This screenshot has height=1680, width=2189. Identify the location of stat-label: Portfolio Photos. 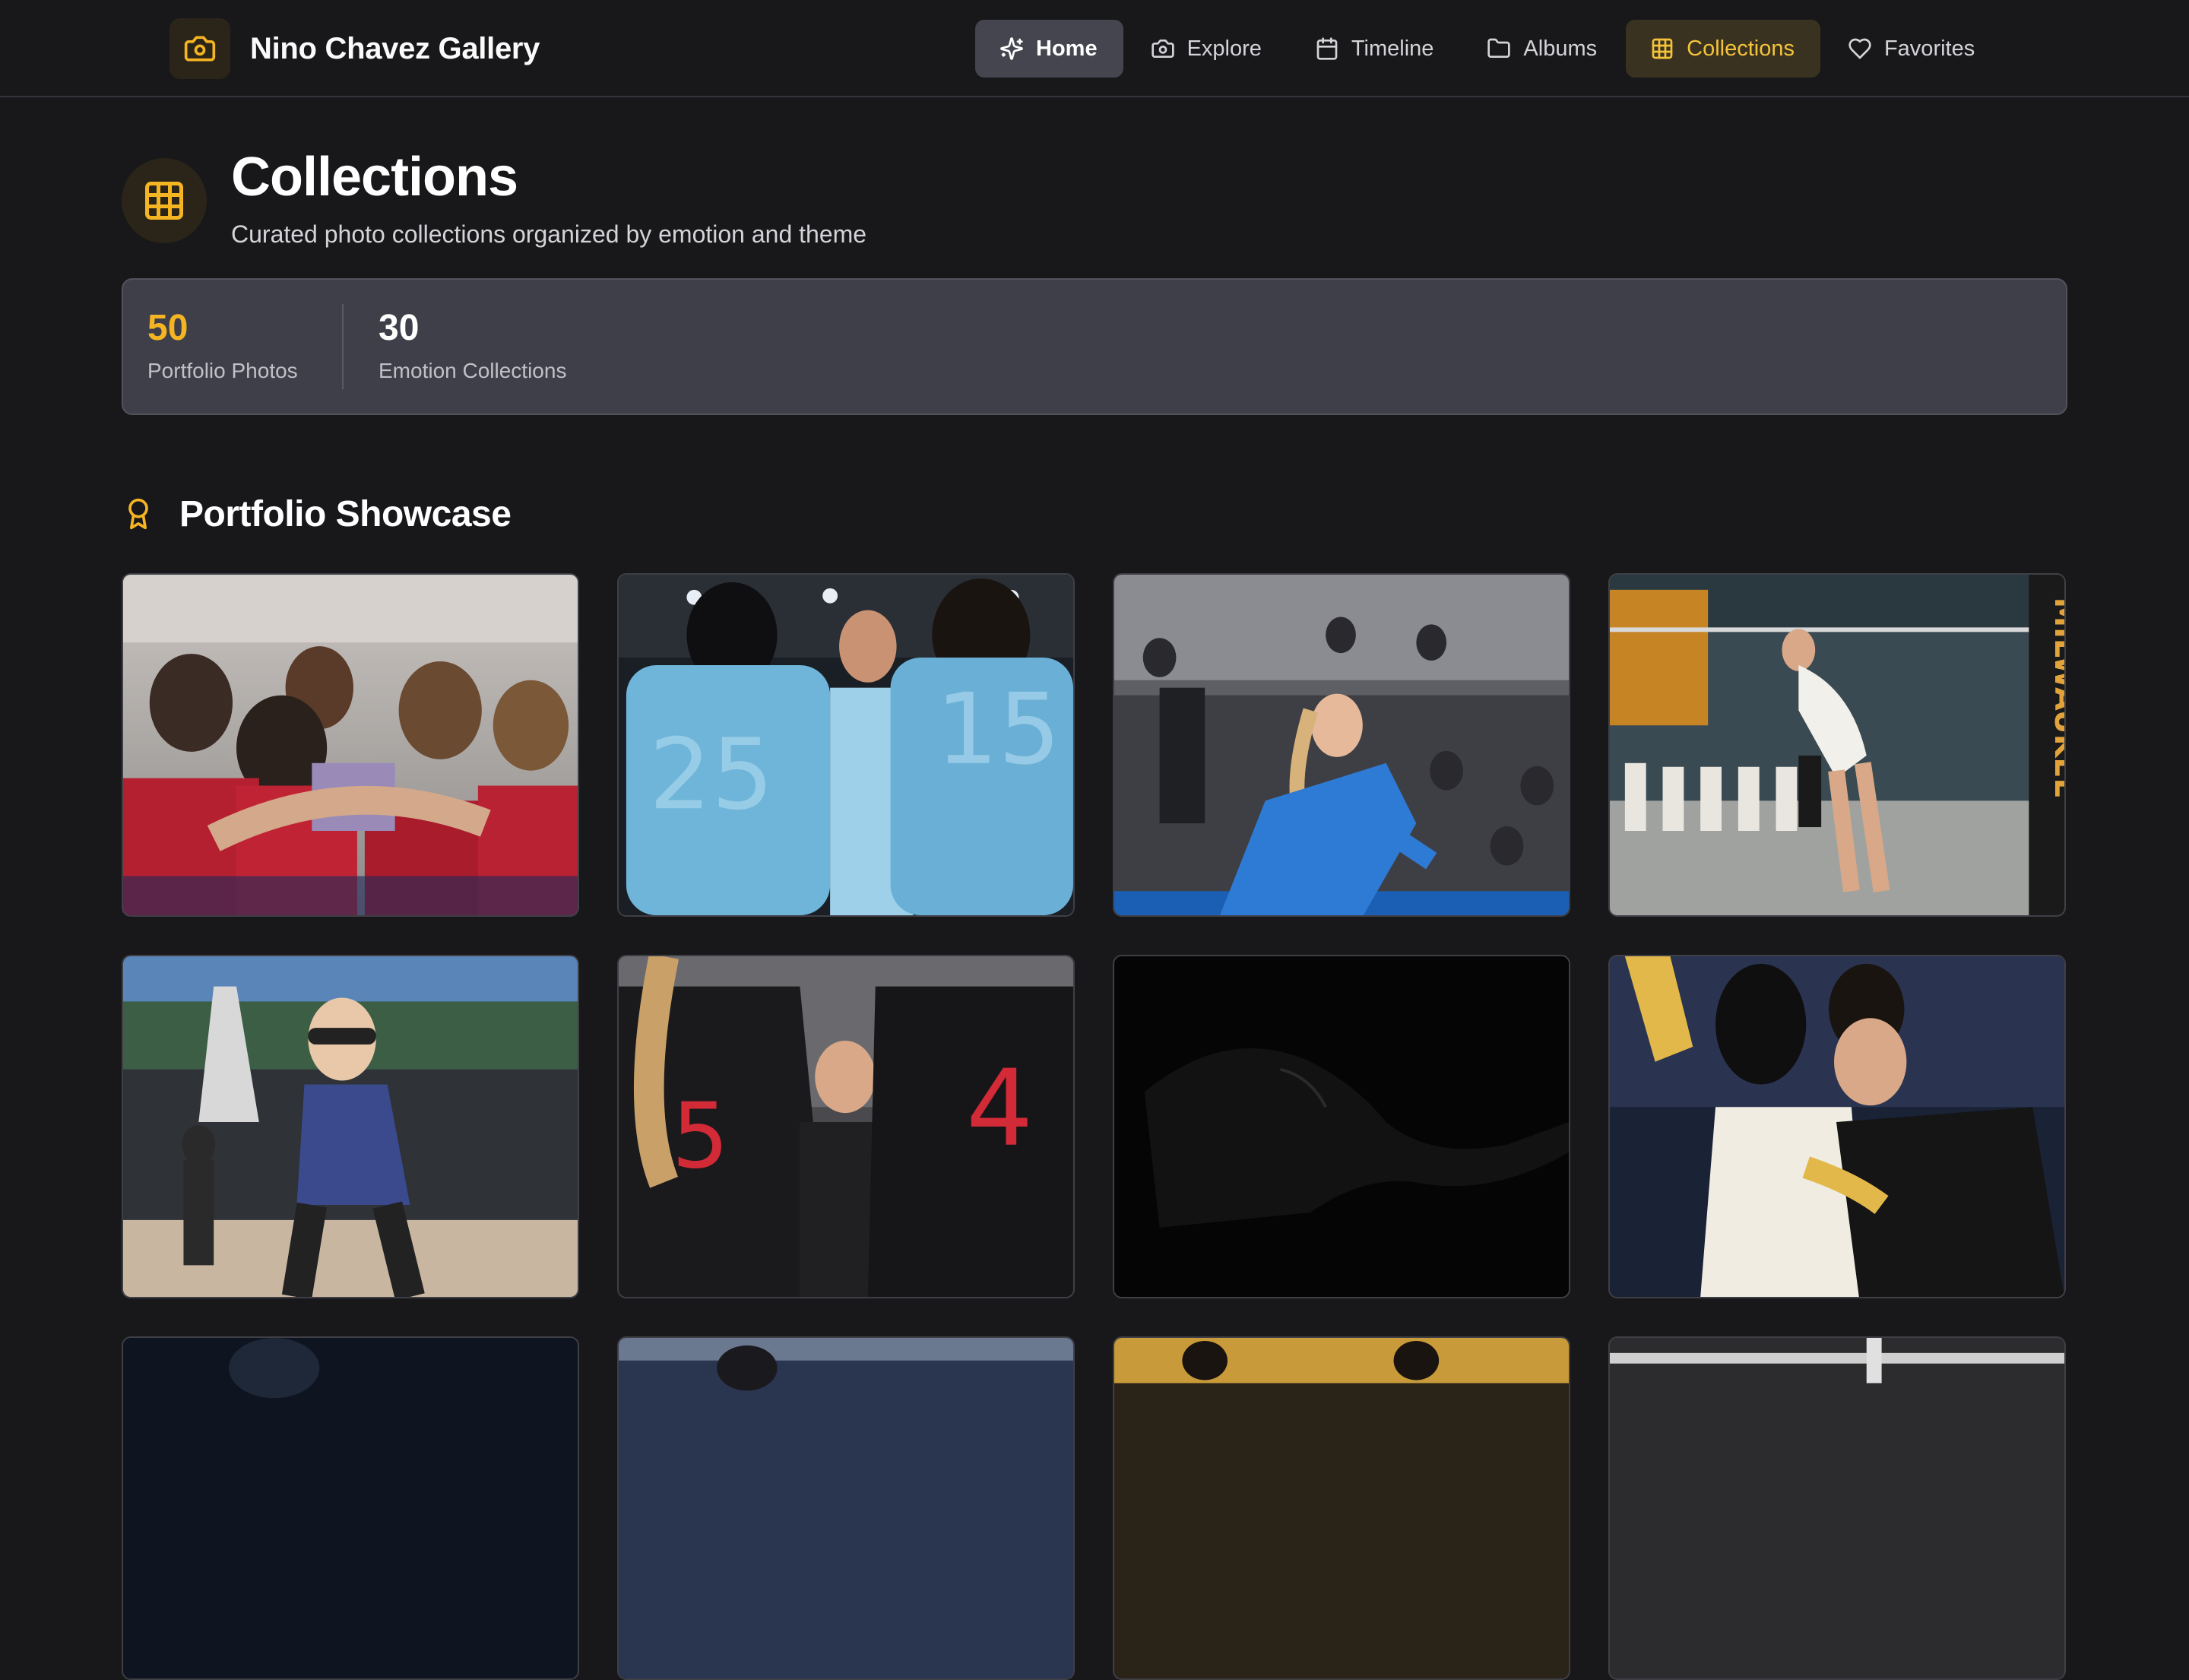
(223, 370).